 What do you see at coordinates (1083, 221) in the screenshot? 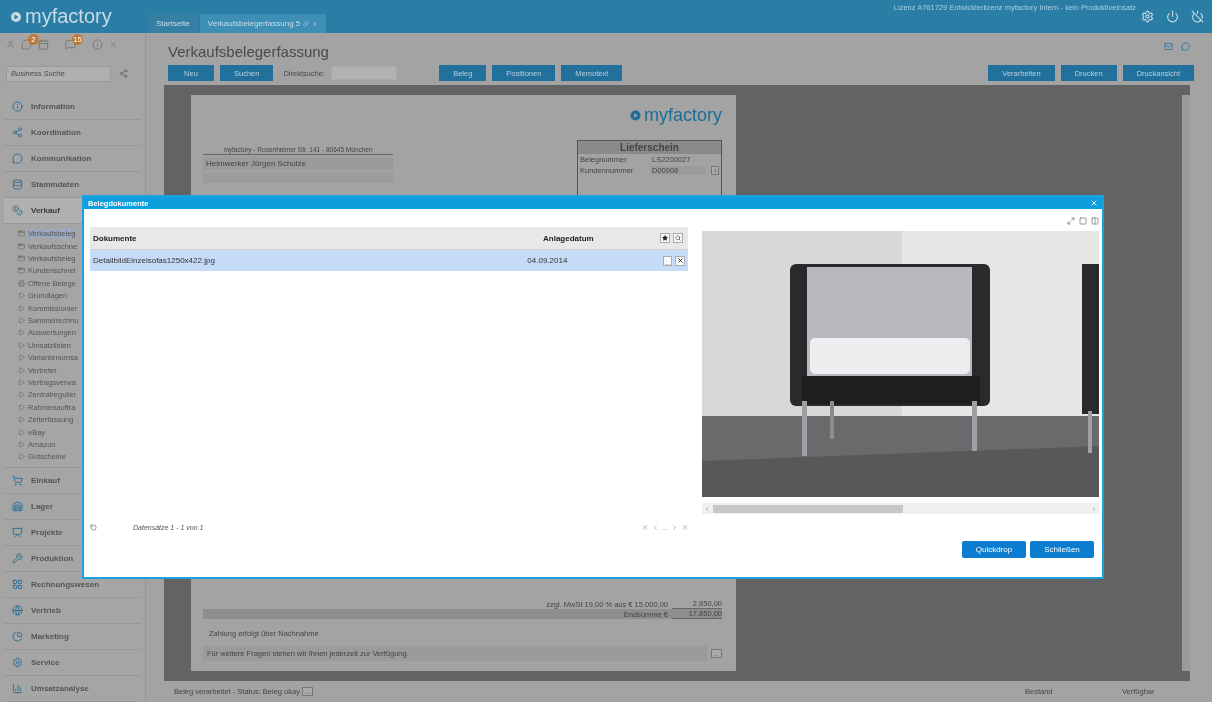
I see `frame-icon` at bounding box center [1083, 221].